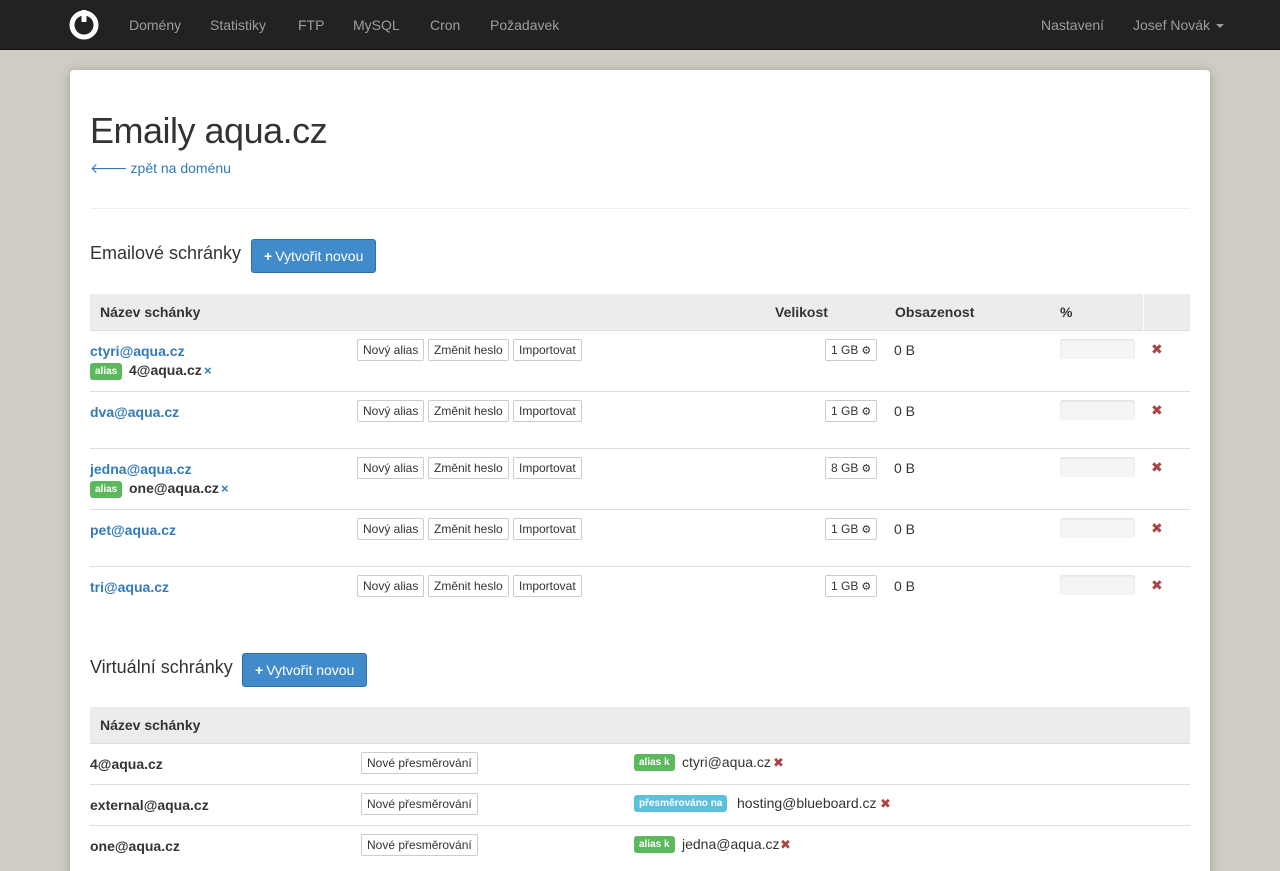  I want to click on size-button: 8 GB ⚙, so click(851, 468).